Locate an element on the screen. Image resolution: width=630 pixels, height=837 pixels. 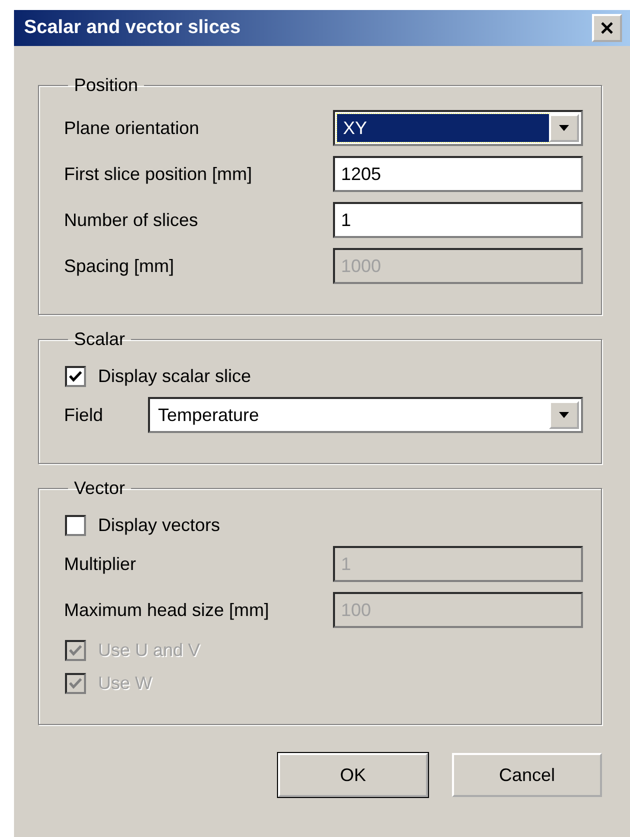
checkbox-label: Display vectors is located at coordinates (159, 525).